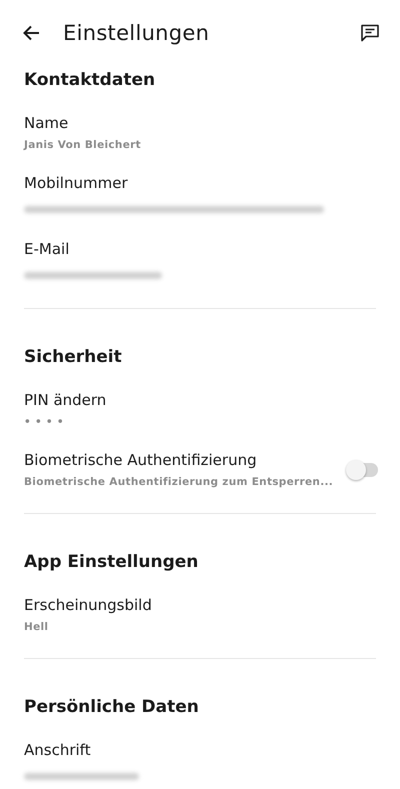  What do you see at coordinates (370, 32) in the screenshot?
I see `chat-icon` at bounding box center [370, 32].